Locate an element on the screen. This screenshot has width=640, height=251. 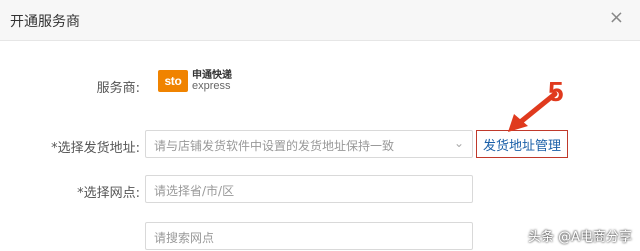
outlet-search-placeholder: 请搜索网点 is located at coordinates (184, 238).